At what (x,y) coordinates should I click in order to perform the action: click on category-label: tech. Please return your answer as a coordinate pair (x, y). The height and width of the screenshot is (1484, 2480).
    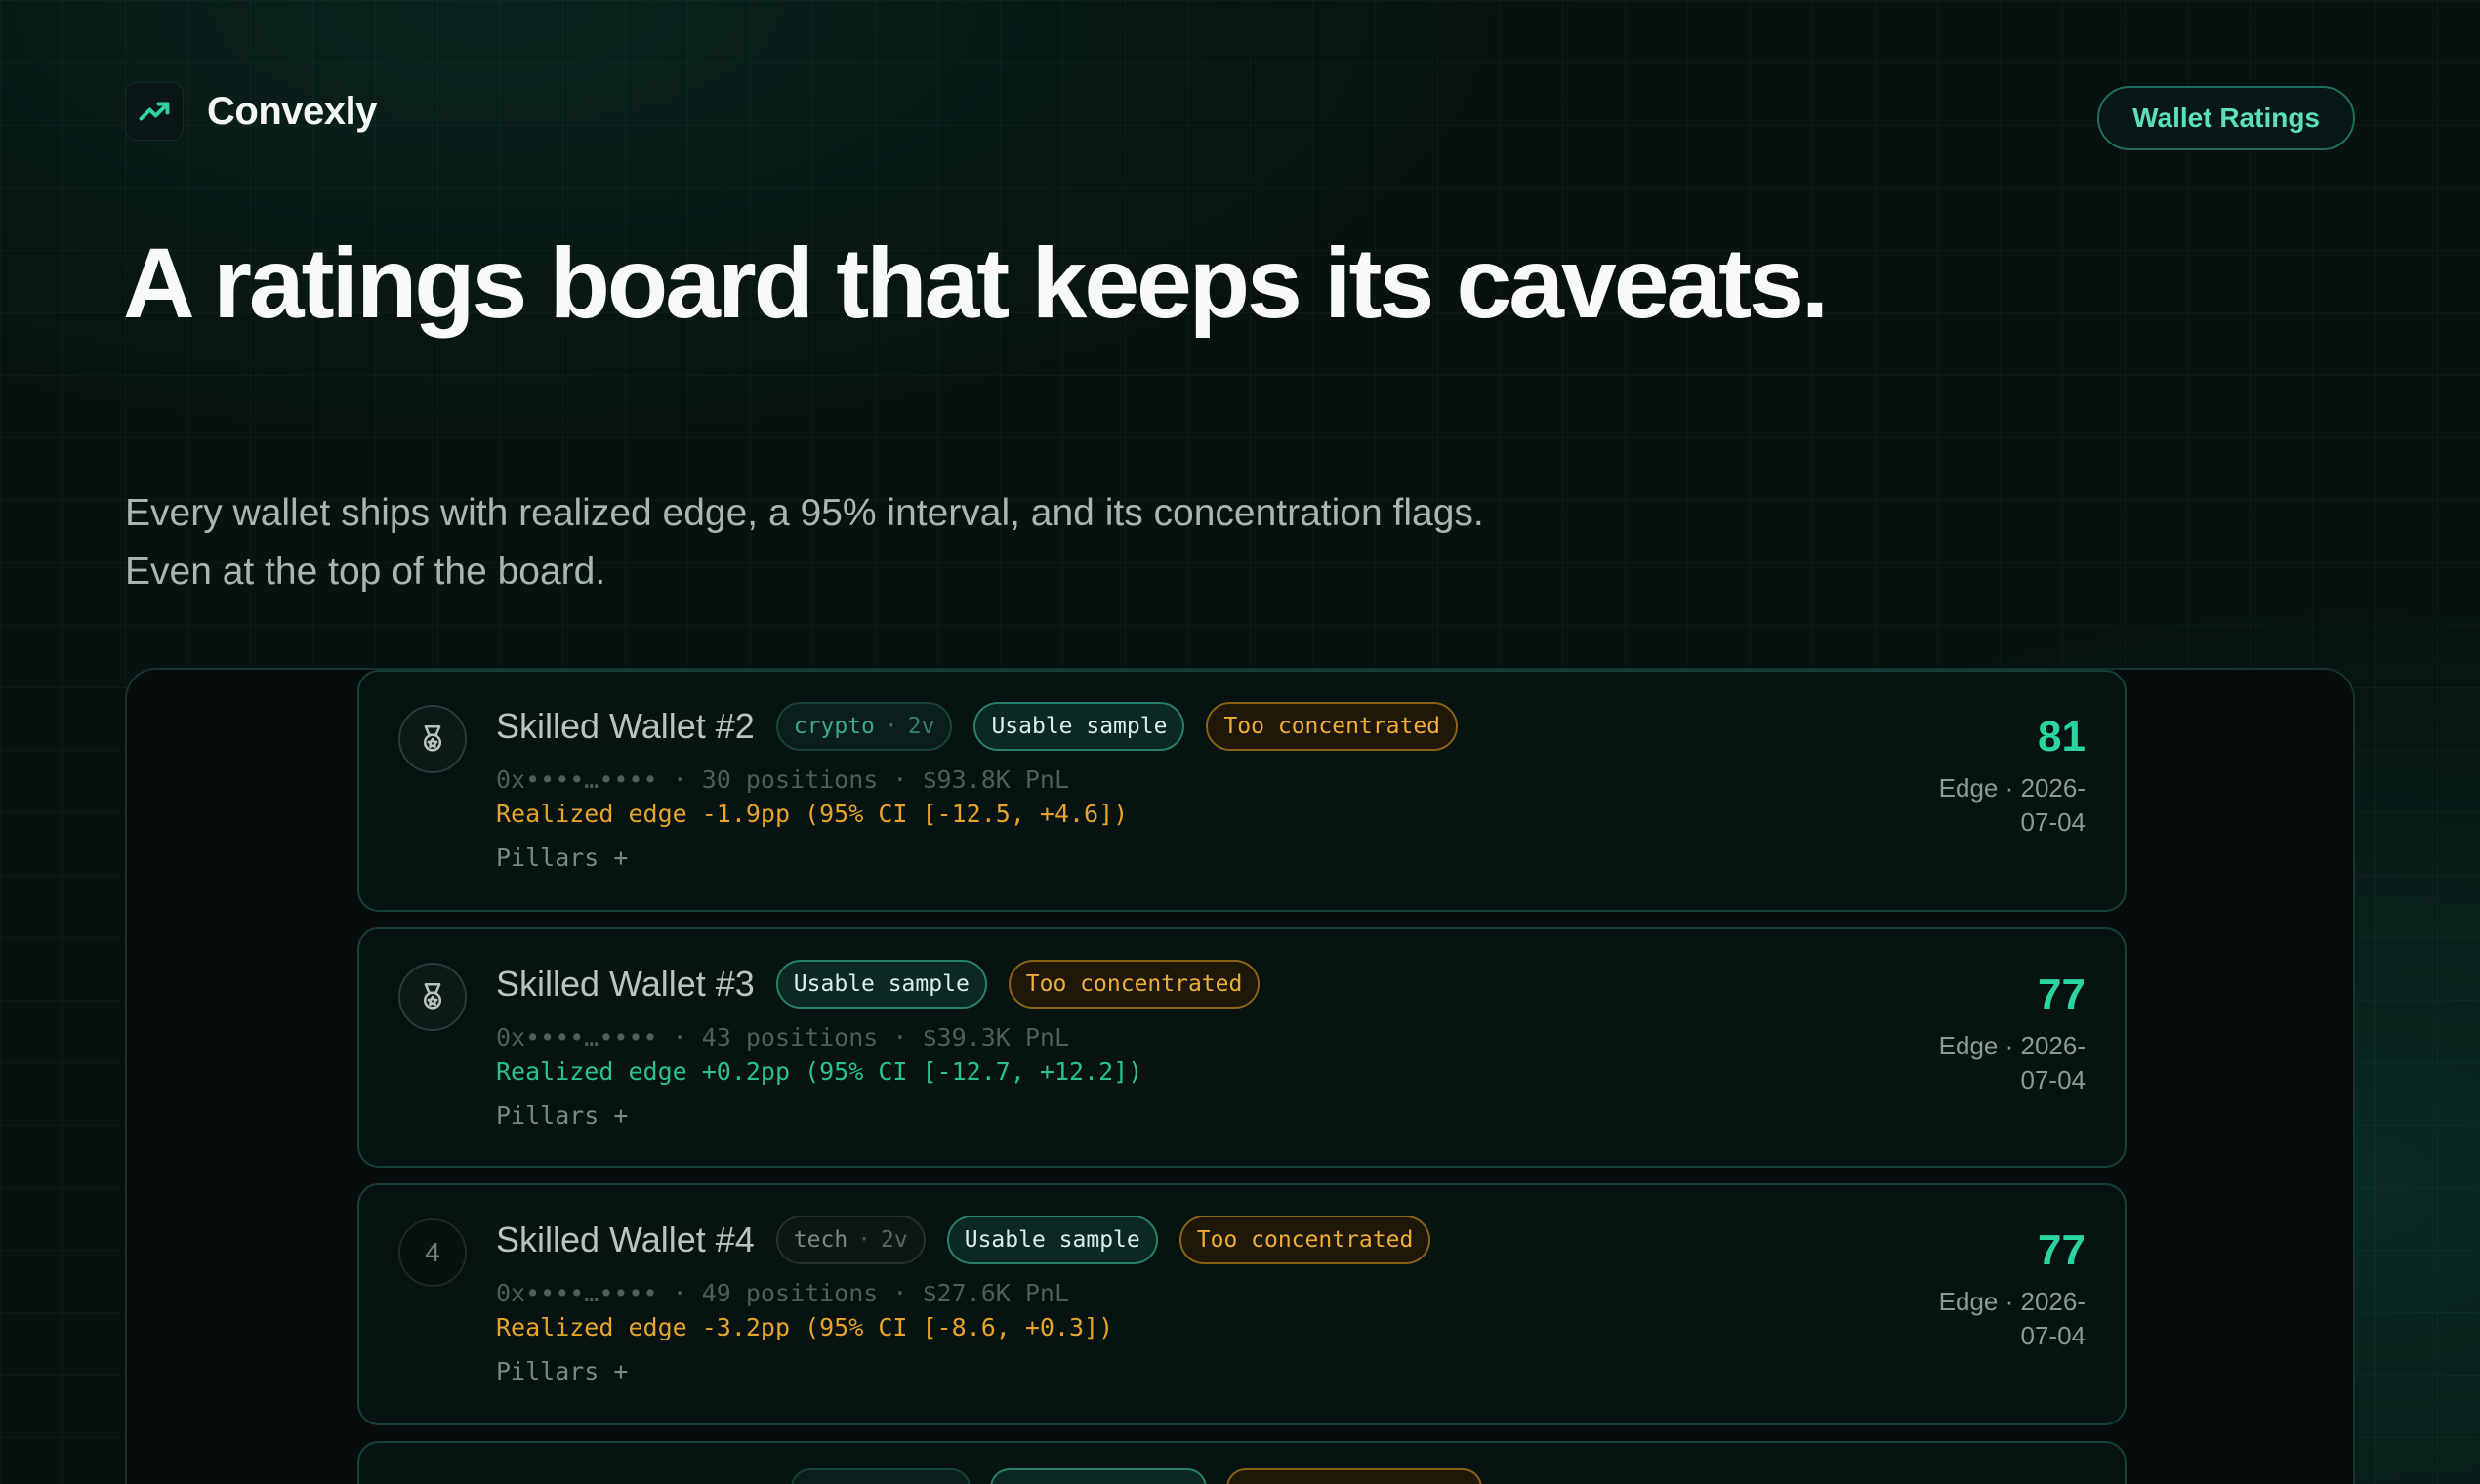
    Looking at the image, I should click on (820, 1240).